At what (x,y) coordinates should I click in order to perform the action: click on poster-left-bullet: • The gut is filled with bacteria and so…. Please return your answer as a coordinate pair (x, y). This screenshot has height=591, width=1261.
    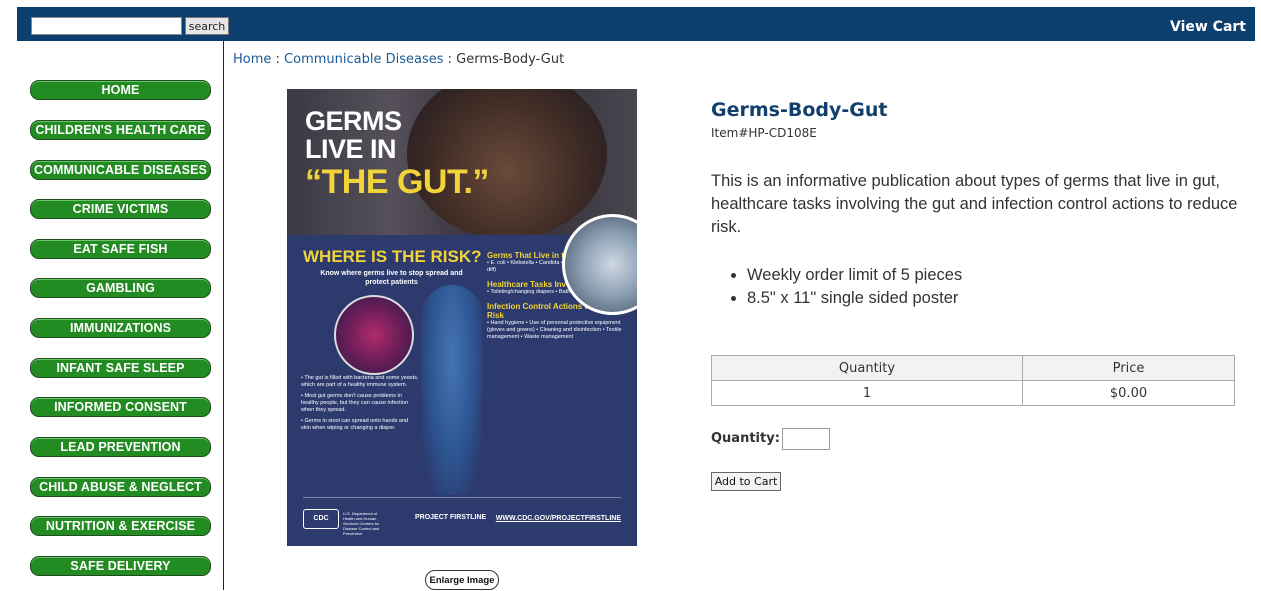
    Looking at the image, I should click on (360, 381).